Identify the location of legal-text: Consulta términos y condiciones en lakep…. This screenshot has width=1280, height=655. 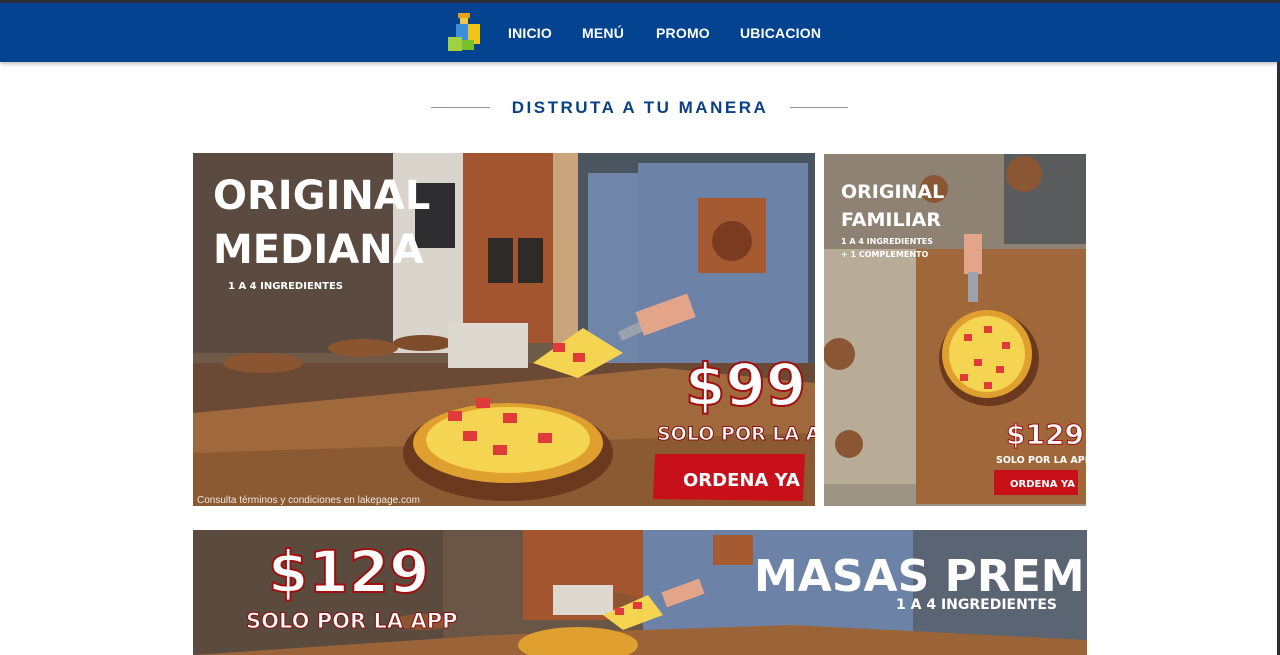
(308, 500).